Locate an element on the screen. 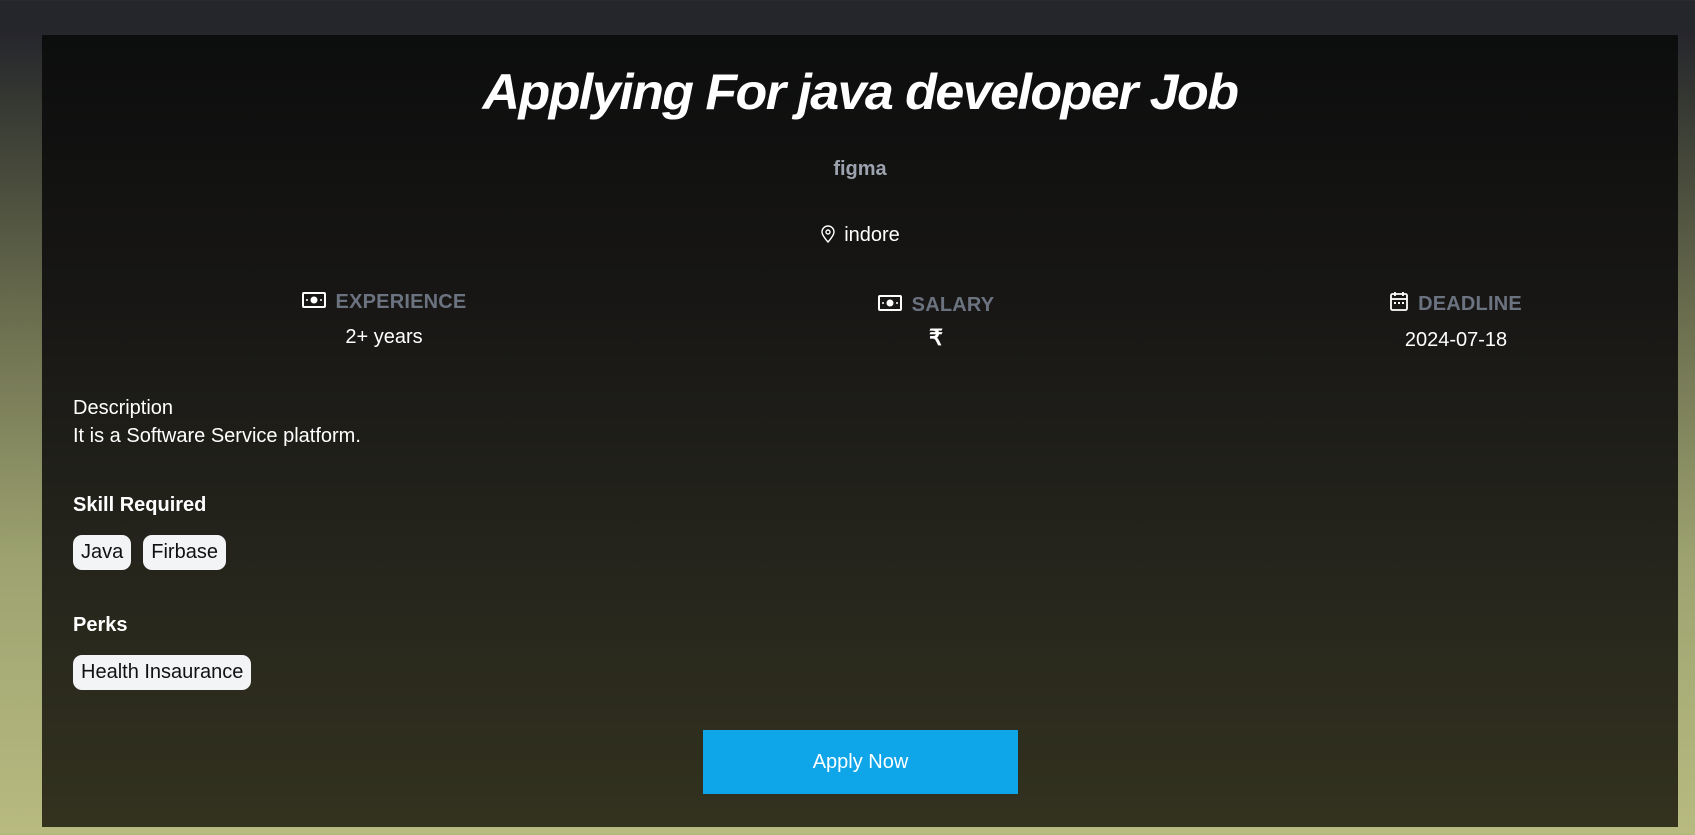 This screenshot has height=835, width=1695. experience-stat: EXPERIENCE 2+ years is located at coordinates (384, 320).